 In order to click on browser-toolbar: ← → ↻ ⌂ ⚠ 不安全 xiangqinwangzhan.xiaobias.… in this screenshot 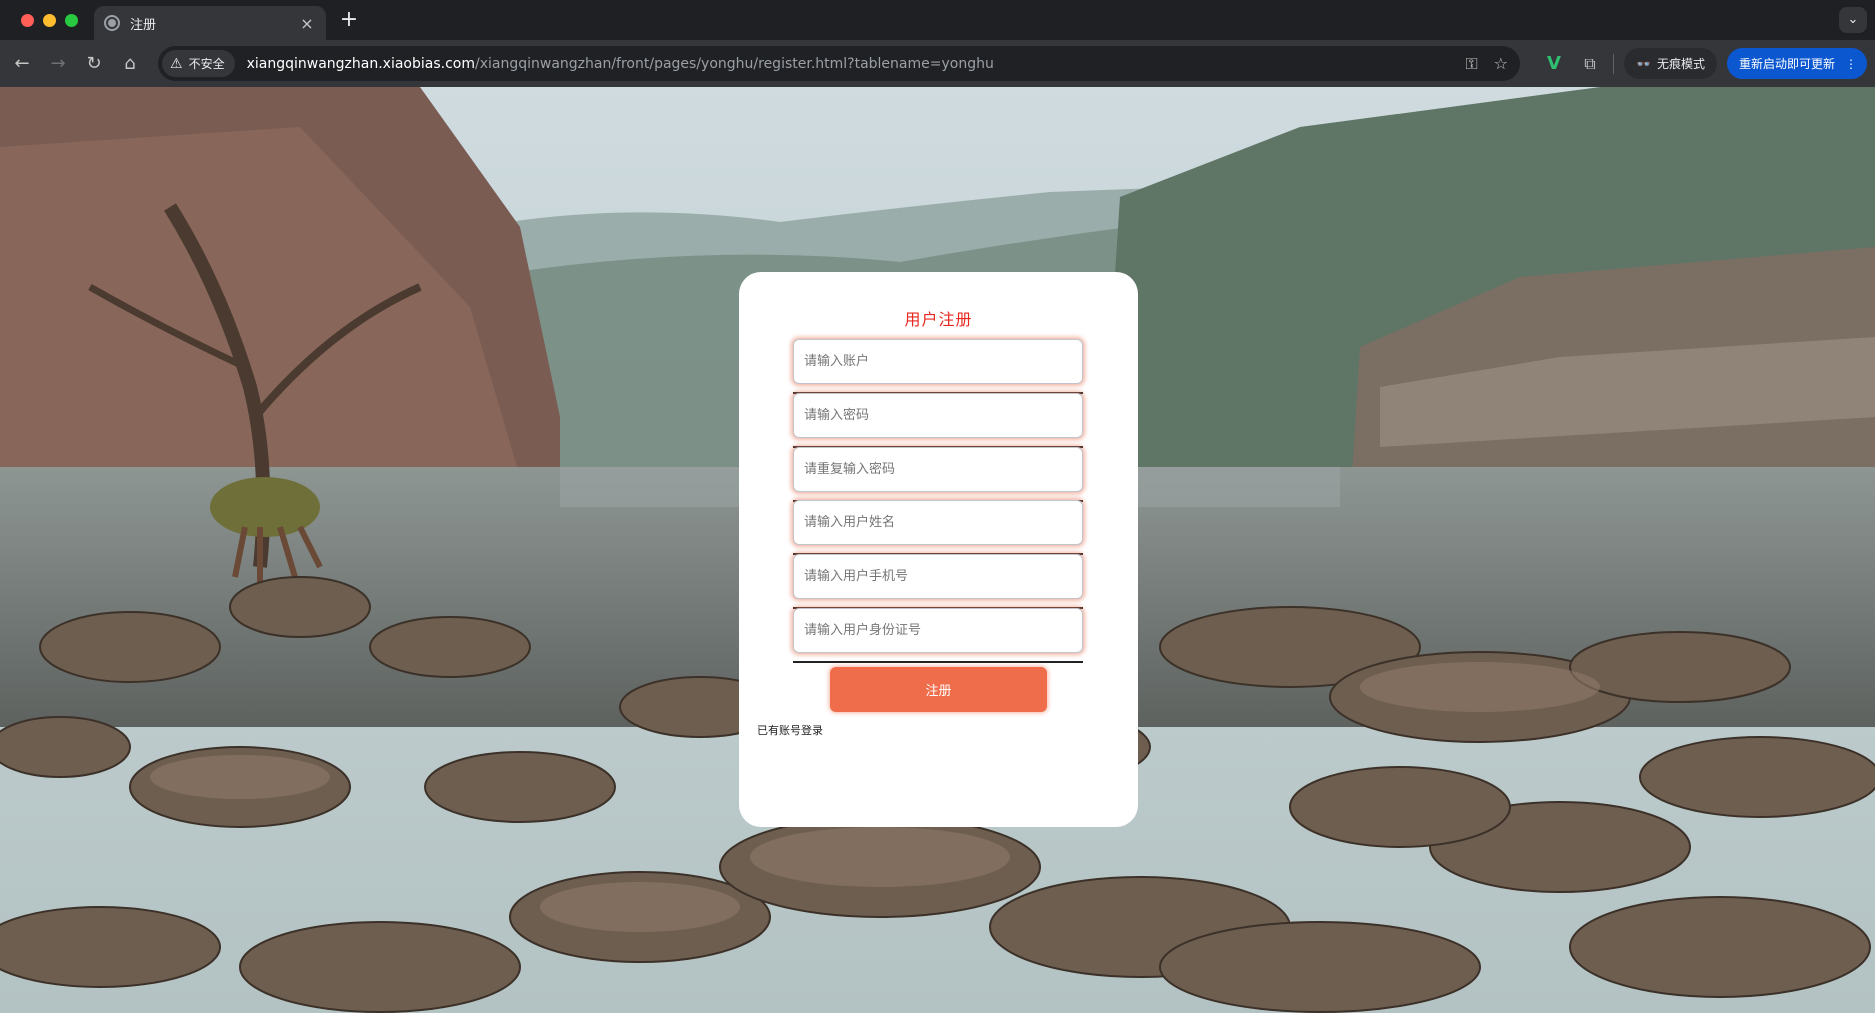, I will do `click(937, 63)`.